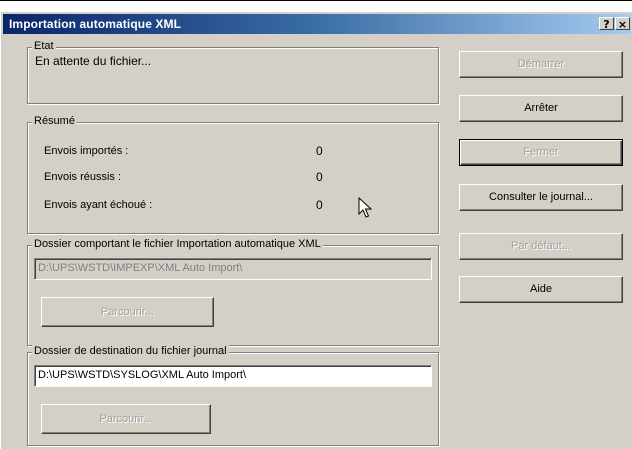 Image resolution: width=632 pixels, height=449 pixels. I want to click on stop-button: Arrêter, so click(541, 108).